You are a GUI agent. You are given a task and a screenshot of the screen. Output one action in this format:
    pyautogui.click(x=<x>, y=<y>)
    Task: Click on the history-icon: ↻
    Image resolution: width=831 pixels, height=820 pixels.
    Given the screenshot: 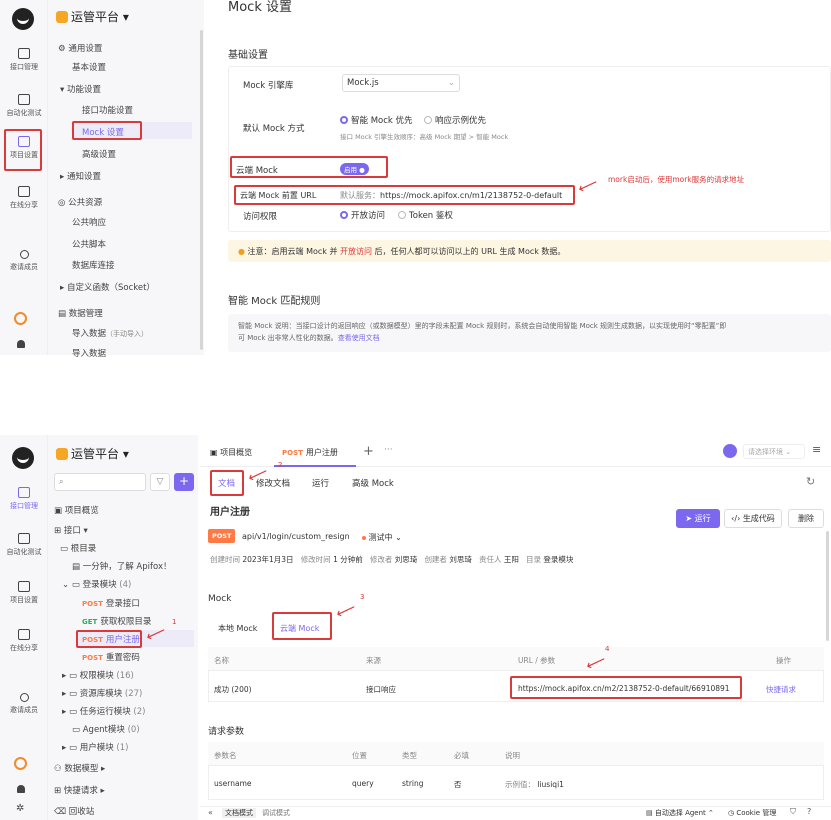 What is the action you would take?
    pyautogui.click(x=810, y=481)
    